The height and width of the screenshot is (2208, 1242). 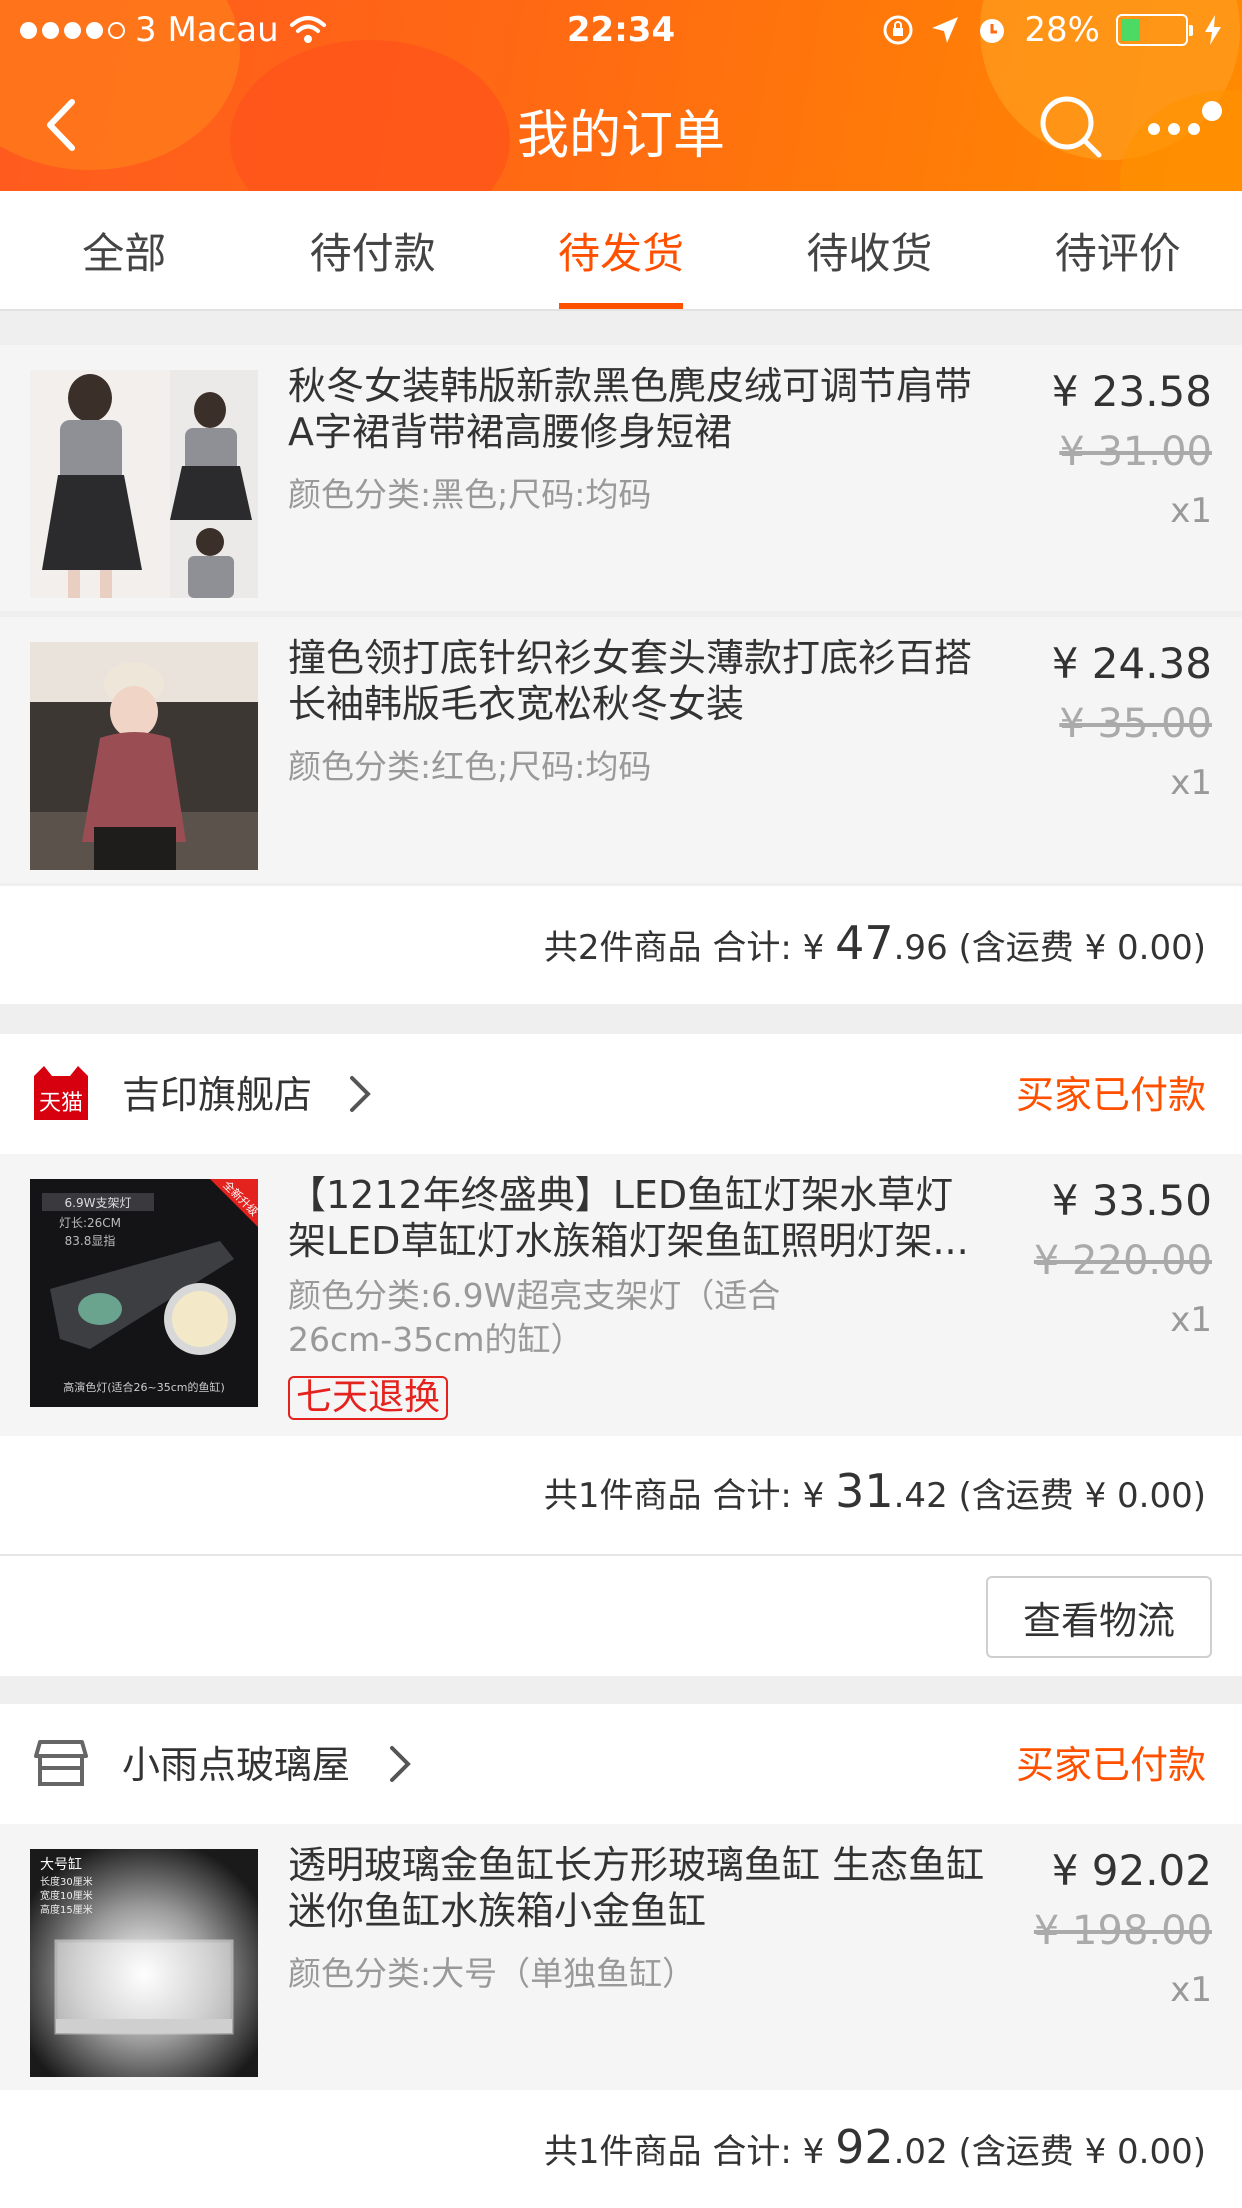 I want to click on product-price: ¥ 24.38, so click(x=1131, y=663).